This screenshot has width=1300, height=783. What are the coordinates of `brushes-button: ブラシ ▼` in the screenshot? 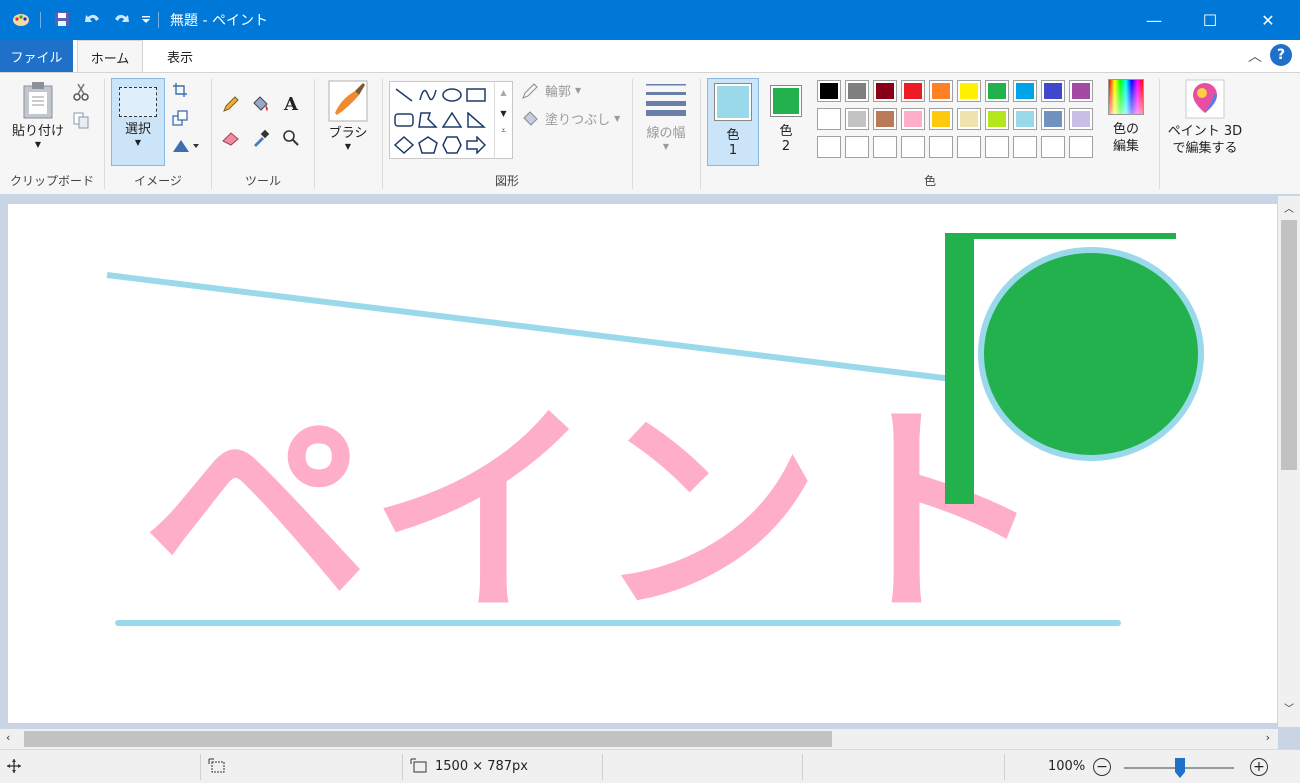 It's located at (348, 115).